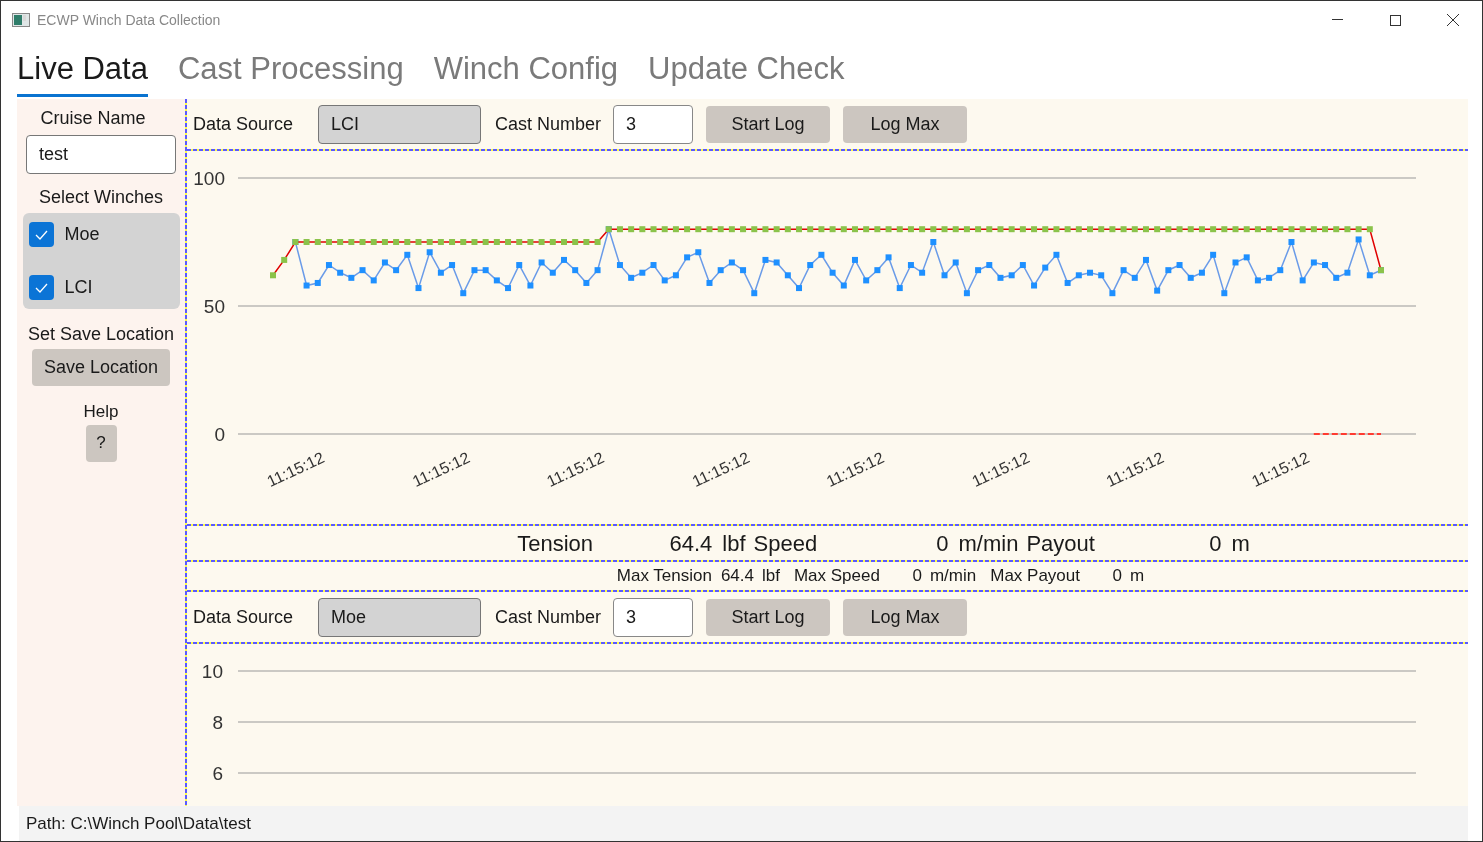 The height and width of the screenshot is (842, 1483). Describe the element at coordinates (209, 178) in the screenshot. I see `y-tick-label: 100` at that location.